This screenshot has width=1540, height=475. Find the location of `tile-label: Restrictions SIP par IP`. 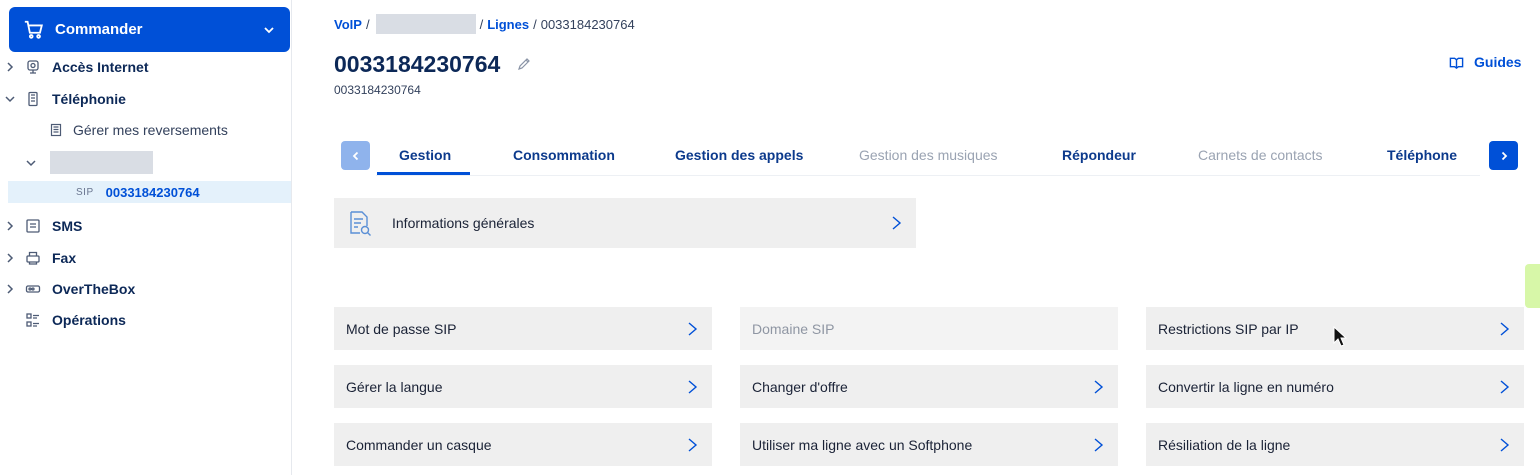

tile-label: Restrictions SIP par IP is located at coordinates (1228, 328).